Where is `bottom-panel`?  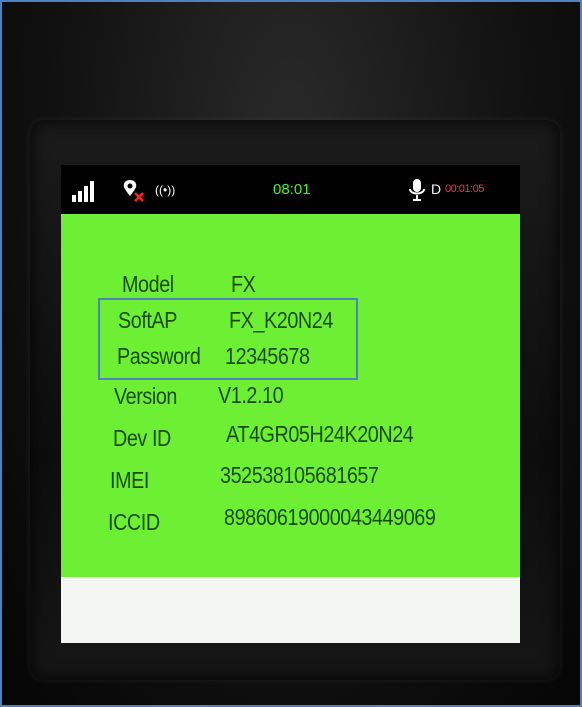 bottom-panel is located at coordinates (290, 610).